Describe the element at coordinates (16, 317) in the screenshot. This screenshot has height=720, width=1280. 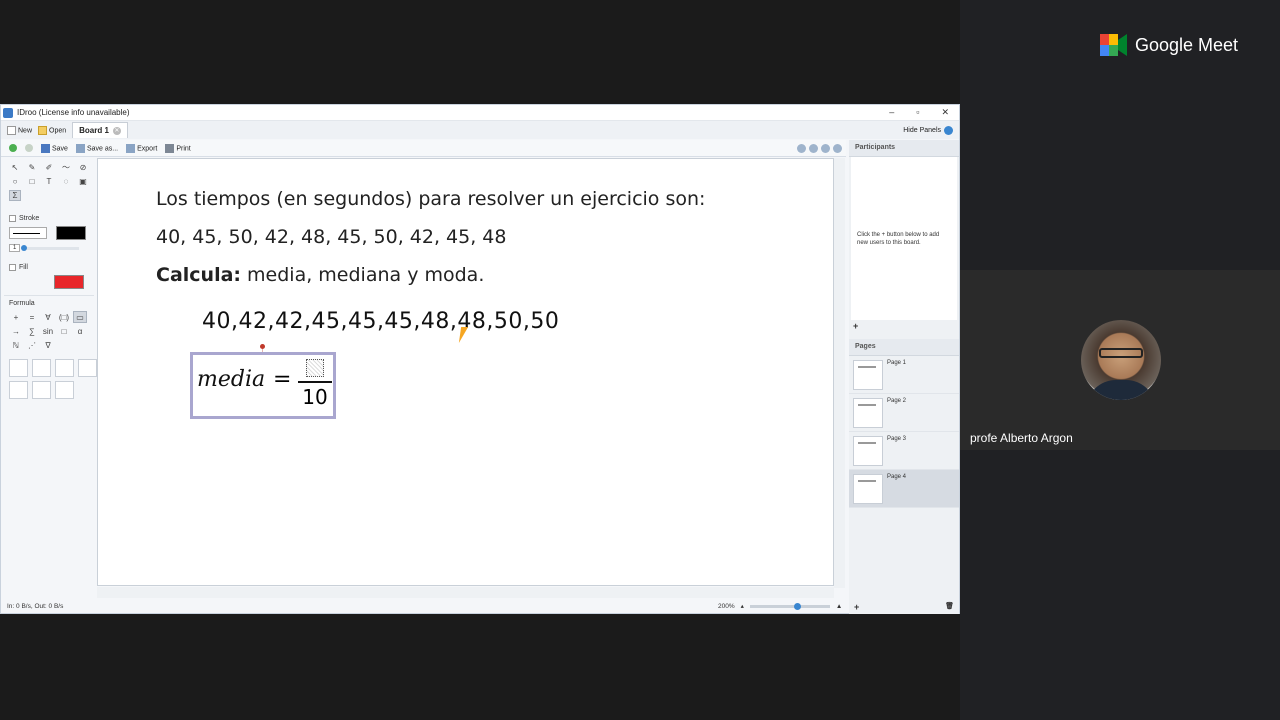
I see `plus-icon: +` at that location.